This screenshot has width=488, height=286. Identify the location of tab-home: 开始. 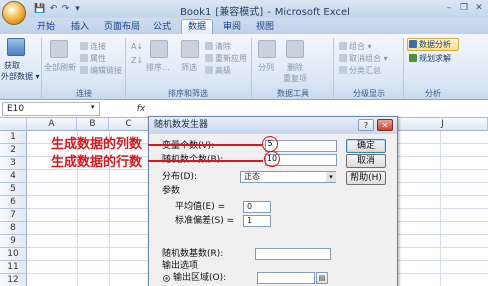
(46, 27).